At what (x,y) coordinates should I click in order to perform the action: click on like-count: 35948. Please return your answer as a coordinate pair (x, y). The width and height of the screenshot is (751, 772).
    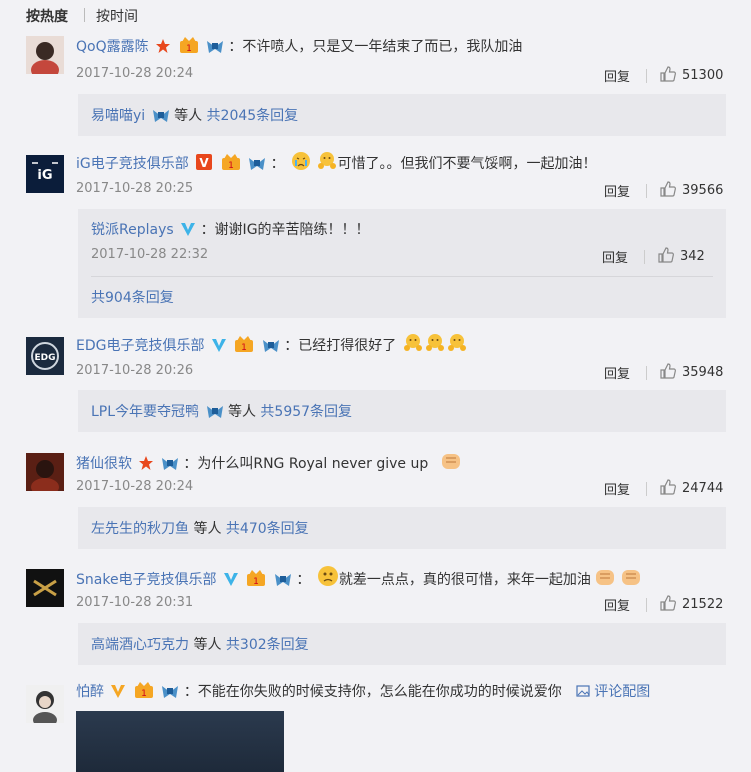
    Looking at the image, I should click on (703, 372).